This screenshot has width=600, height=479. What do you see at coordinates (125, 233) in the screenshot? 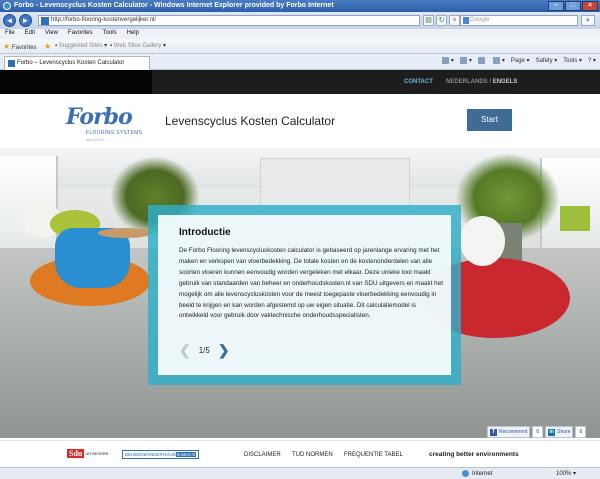
I see `hero-table` at bounding box center [125, 233].